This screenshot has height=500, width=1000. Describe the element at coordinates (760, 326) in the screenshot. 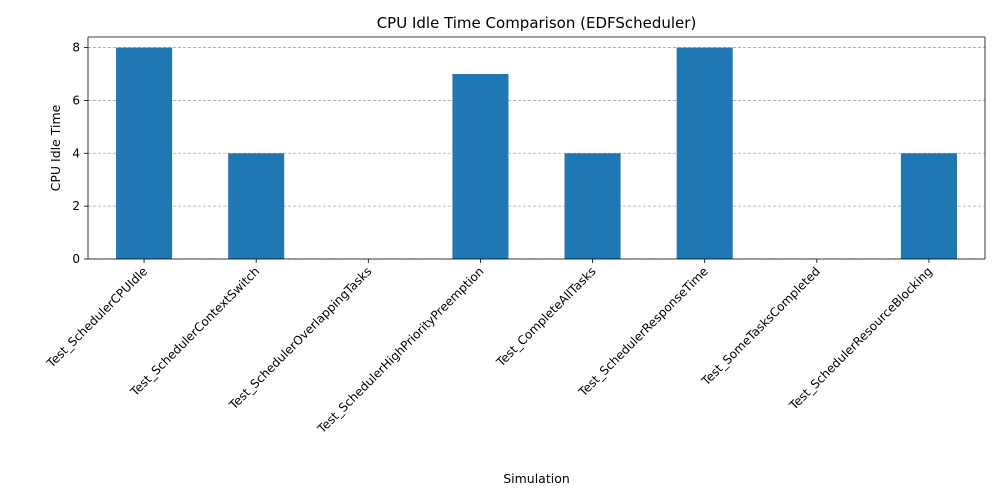

I see `x-tick-label: Test_SomeTasksCompleted` at that location.